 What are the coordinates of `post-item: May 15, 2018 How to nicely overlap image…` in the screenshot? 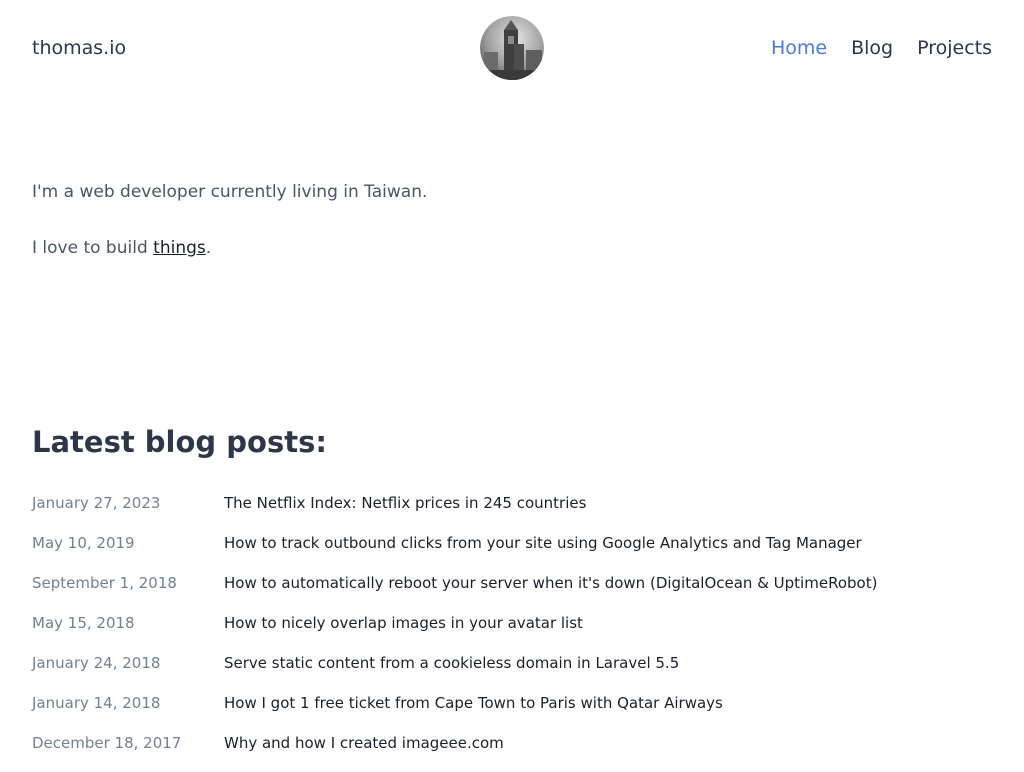 It's located at (512, 632).